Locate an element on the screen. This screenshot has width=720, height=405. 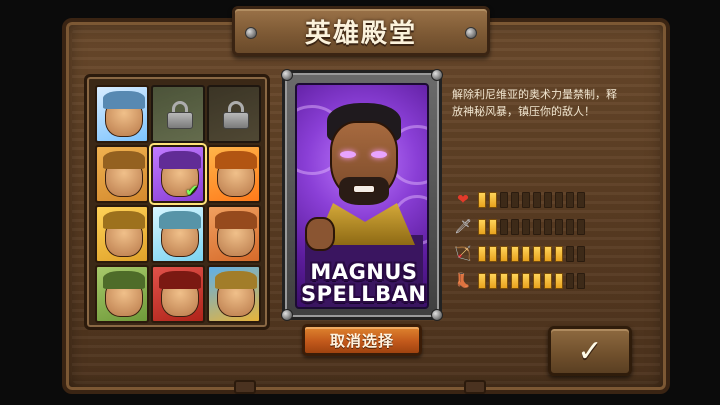
hero-name-plate: MAGNUS SPELLBANE is located at coordinates (364, 283).